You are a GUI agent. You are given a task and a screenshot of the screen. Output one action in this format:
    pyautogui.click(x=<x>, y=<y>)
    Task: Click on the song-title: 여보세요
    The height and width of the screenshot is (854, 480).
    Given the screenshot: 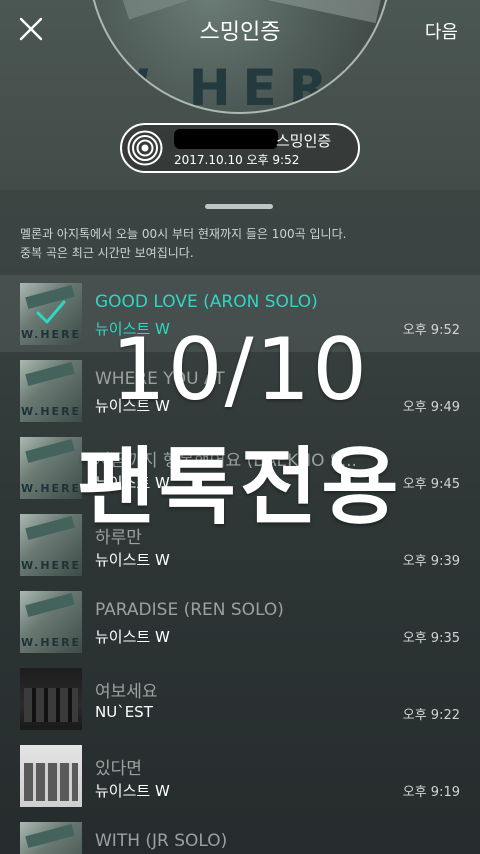 What is the action you would take?
    pyautogui.click(x=126, y=692)
    